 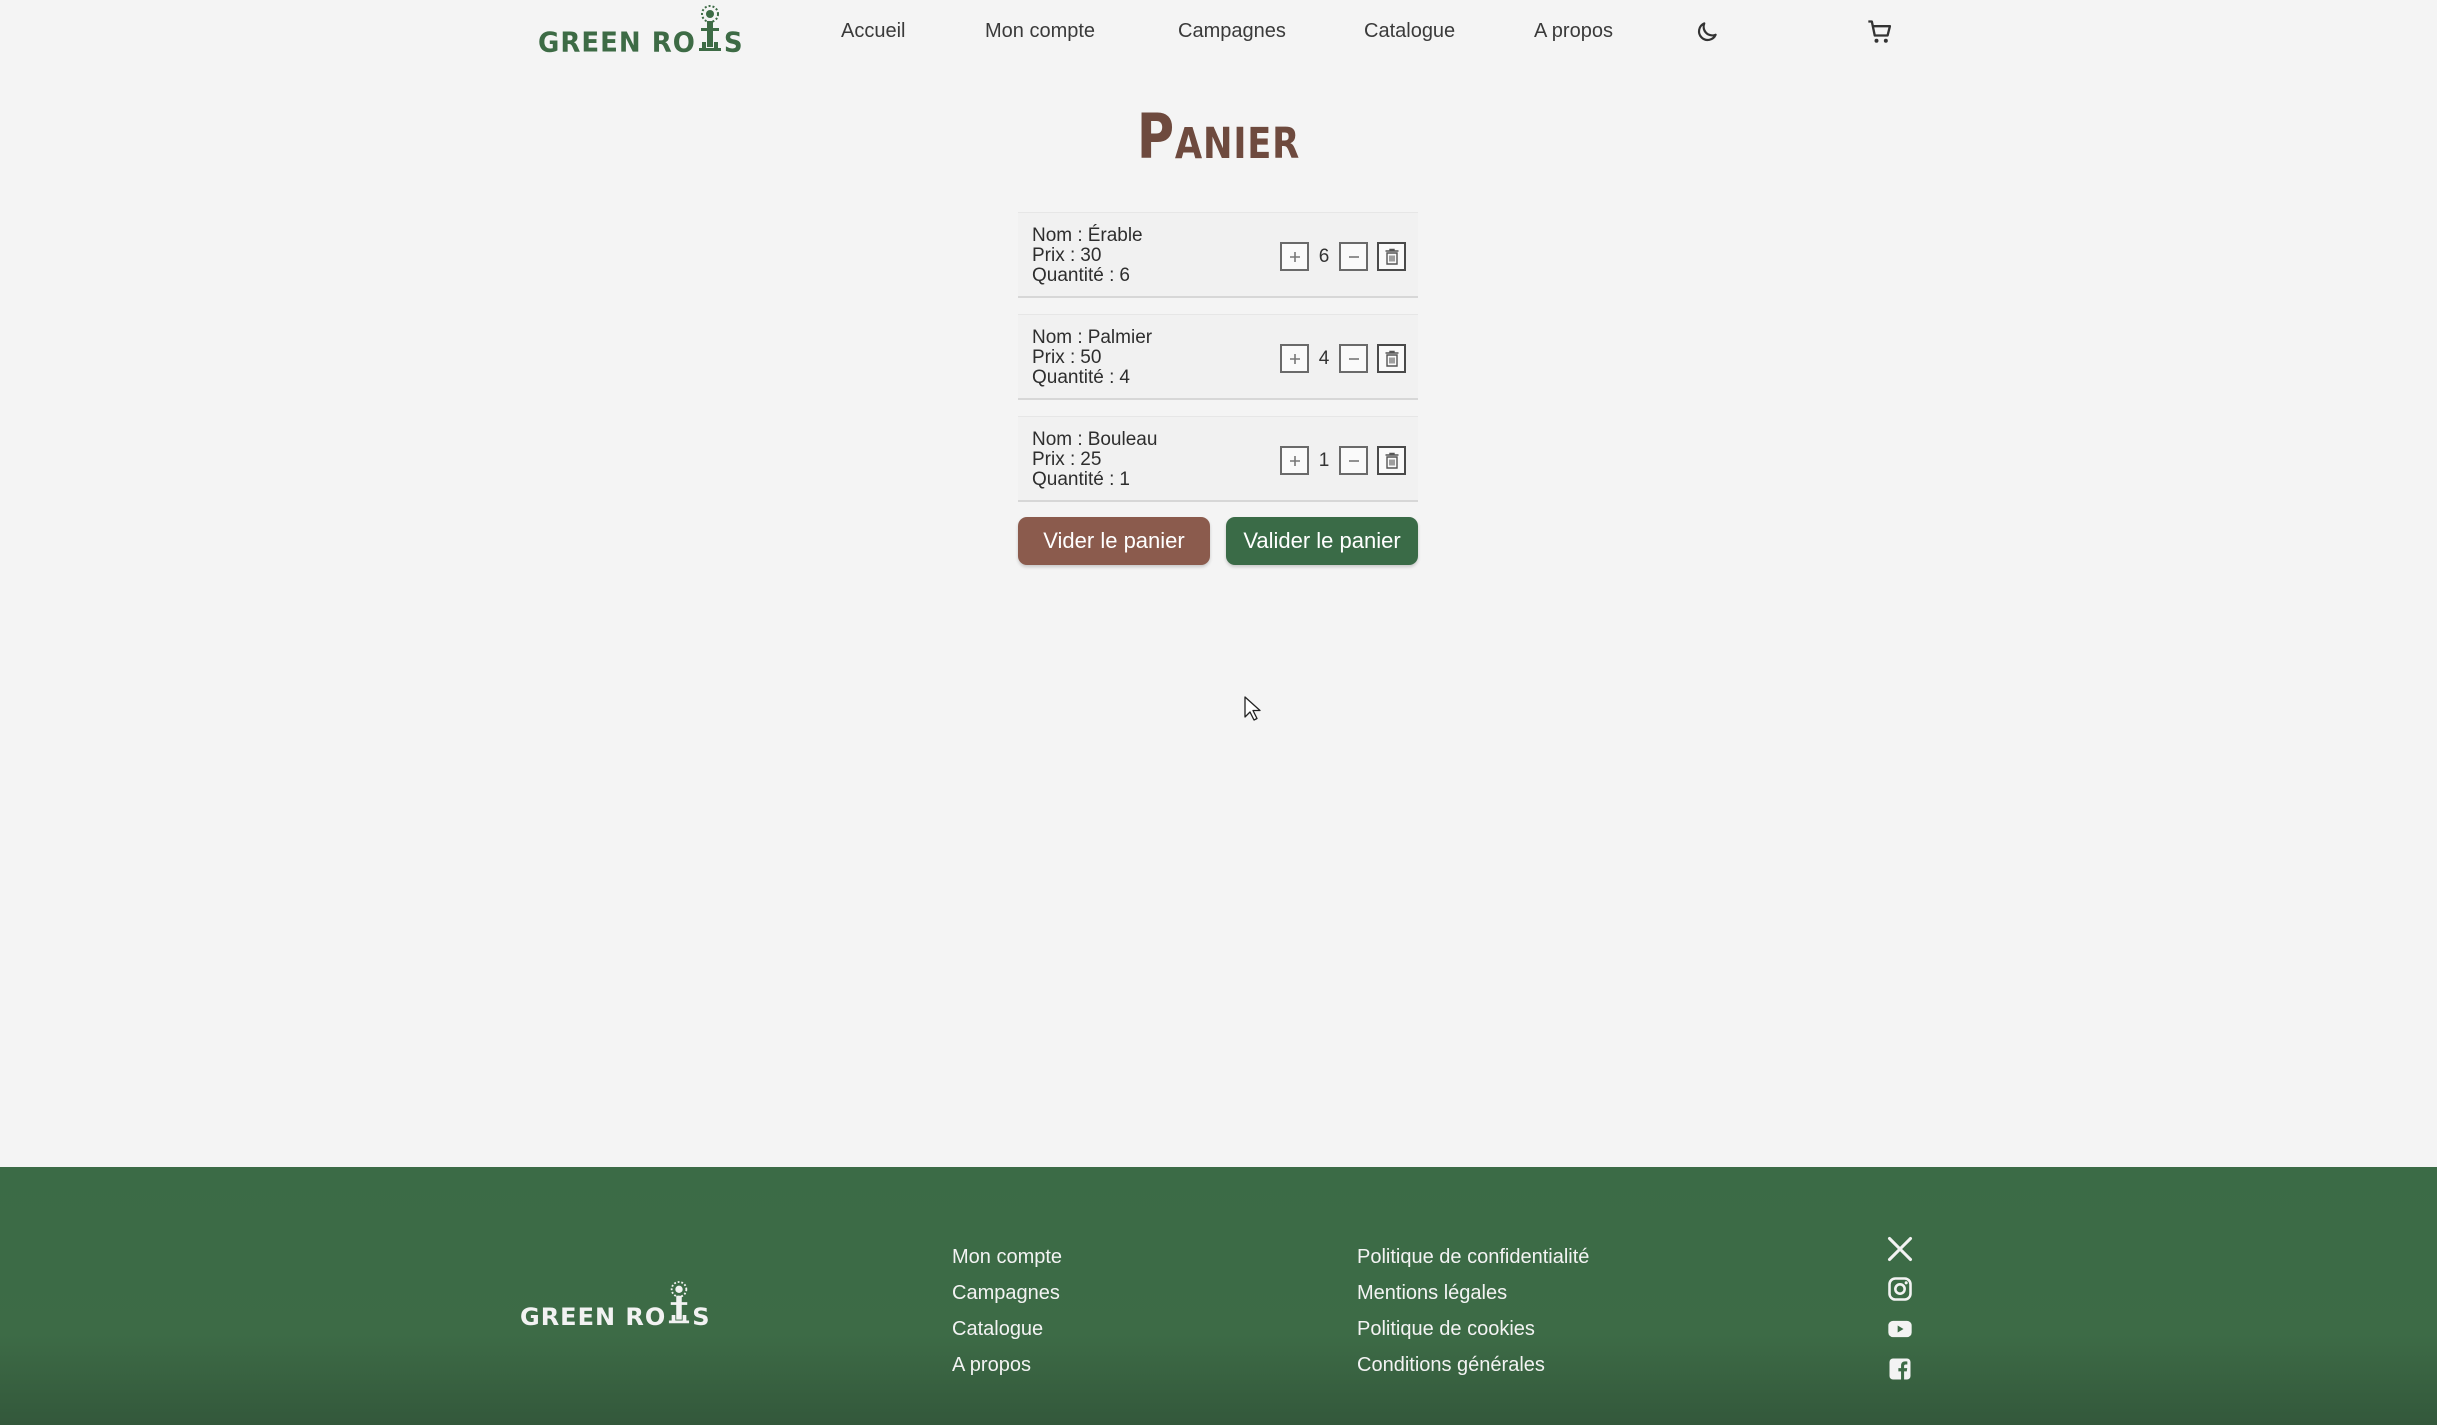 I want to click on mouse-cursor-icon, so click(x=1252, y=708).